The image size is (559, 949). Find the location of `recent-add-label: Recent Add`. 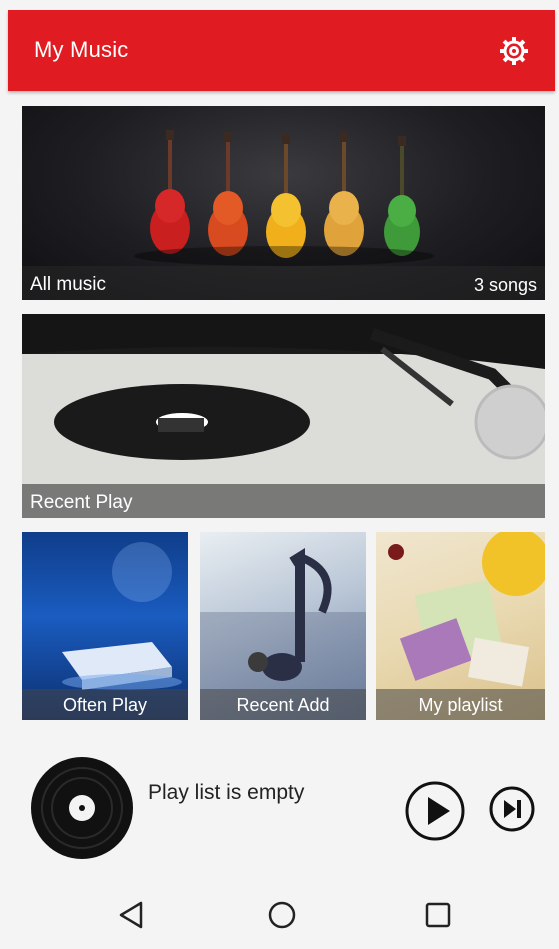

recent-add-label: Recent Add is located at coordinates (283, 705).